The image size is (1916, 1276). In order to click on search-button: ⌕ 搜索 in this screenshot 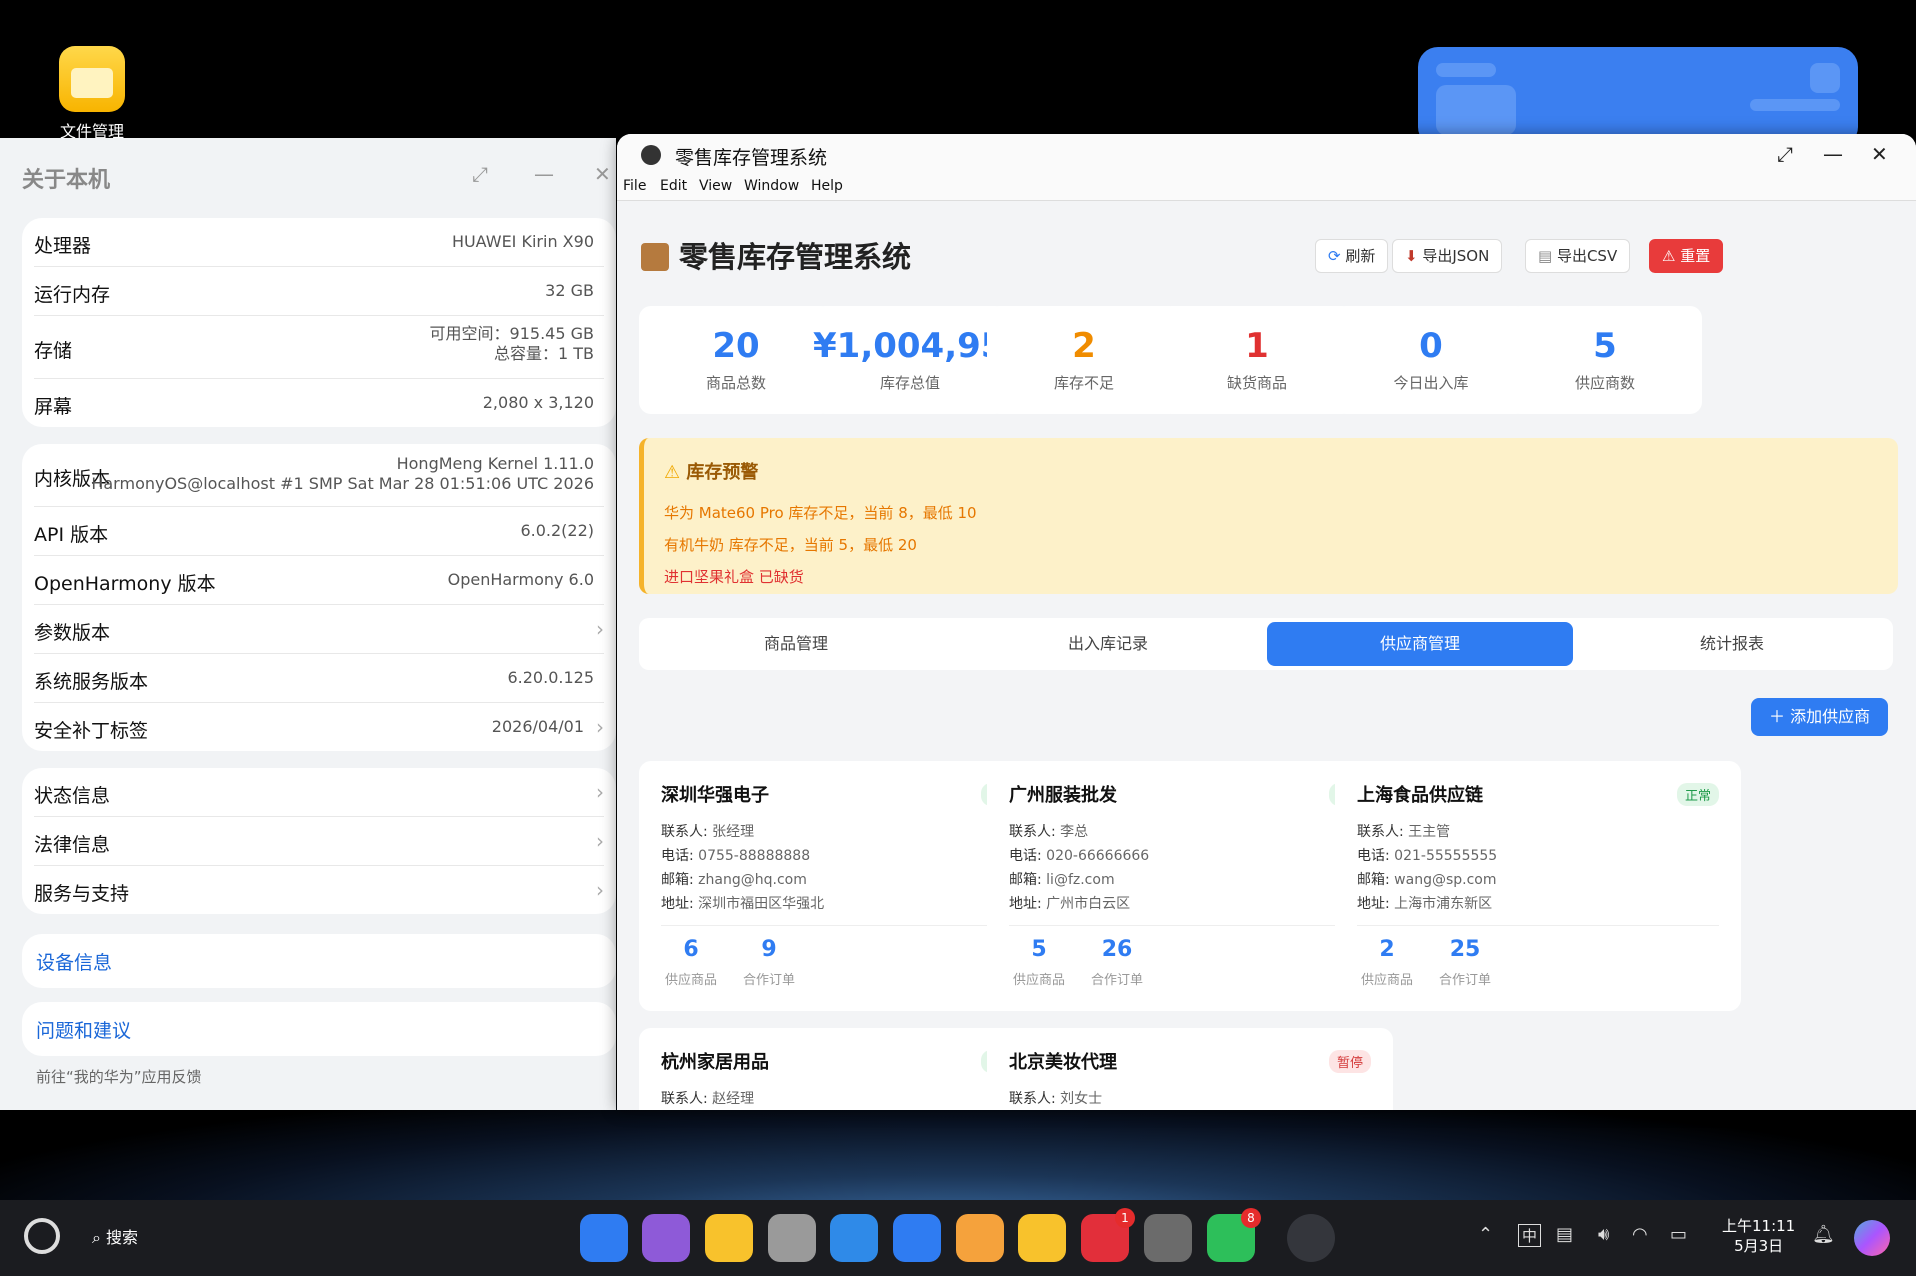, I will do `click(115, 1236)`.